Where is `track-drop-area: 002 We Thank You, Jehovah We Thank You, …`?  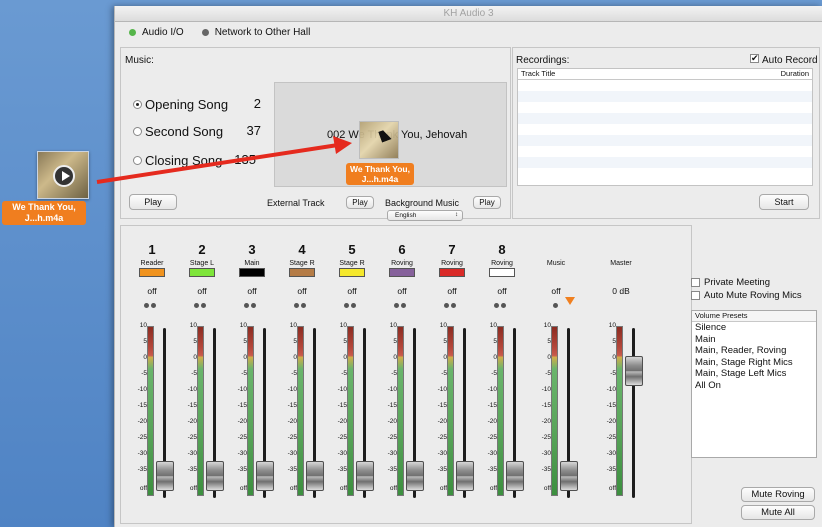
track-drop-area: 002 We Thank You, Jehovah We Thank You, … is located at coordinates (390, 134).